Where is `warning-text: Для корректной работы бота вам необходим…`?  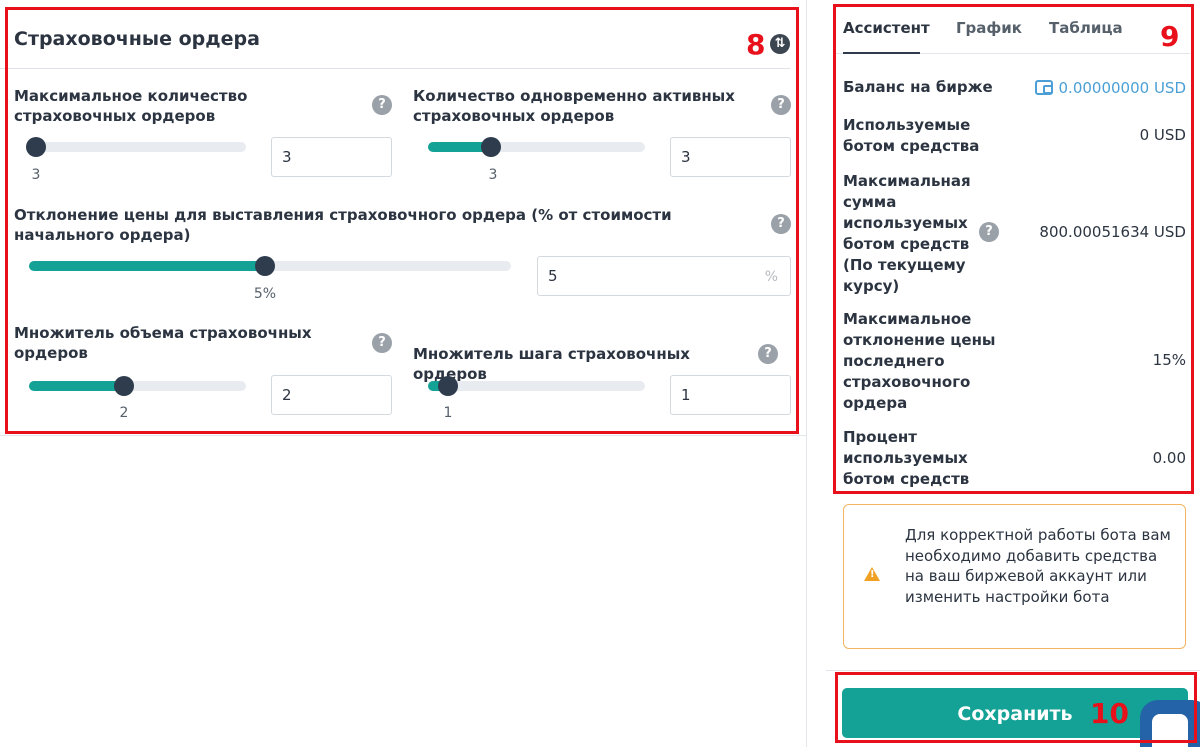
warning-text: Для корректной работы бота вам необходим… is located at coordinates (1038, 566).